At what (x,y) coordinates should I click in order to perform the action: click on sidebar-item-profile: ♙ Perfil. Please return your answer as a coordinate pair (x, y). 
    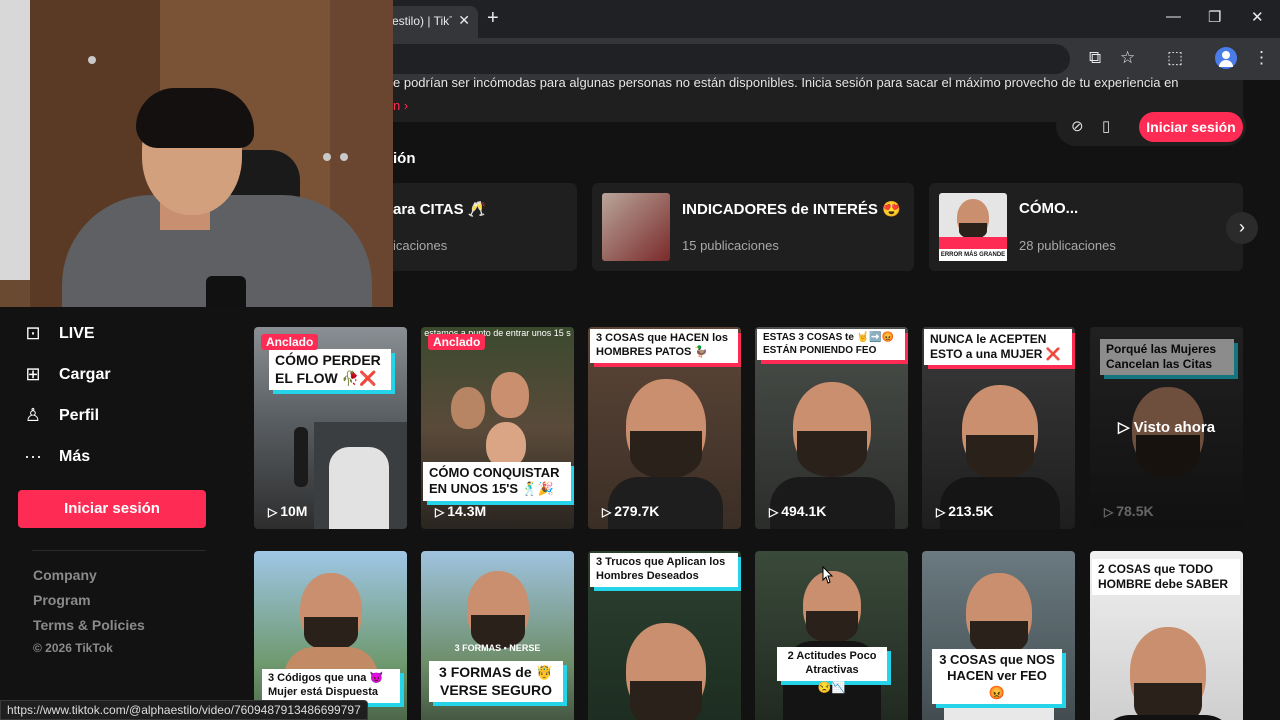
    Looking at the image, I should click on (122, 417).